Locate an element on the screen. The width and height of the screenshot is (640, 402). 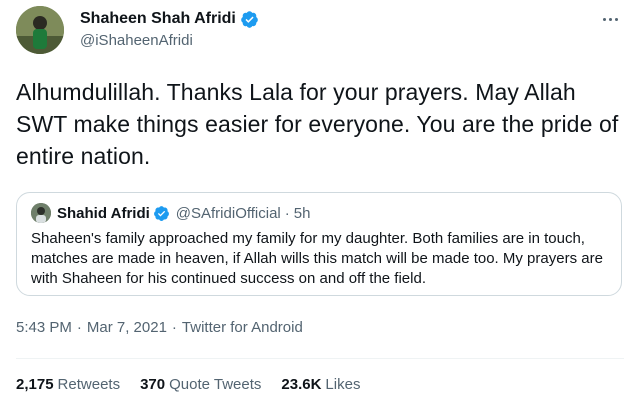
author-name-block: Shaheen Shah Afridi @iShaheenAfridi is located at coordinates (169, 28).